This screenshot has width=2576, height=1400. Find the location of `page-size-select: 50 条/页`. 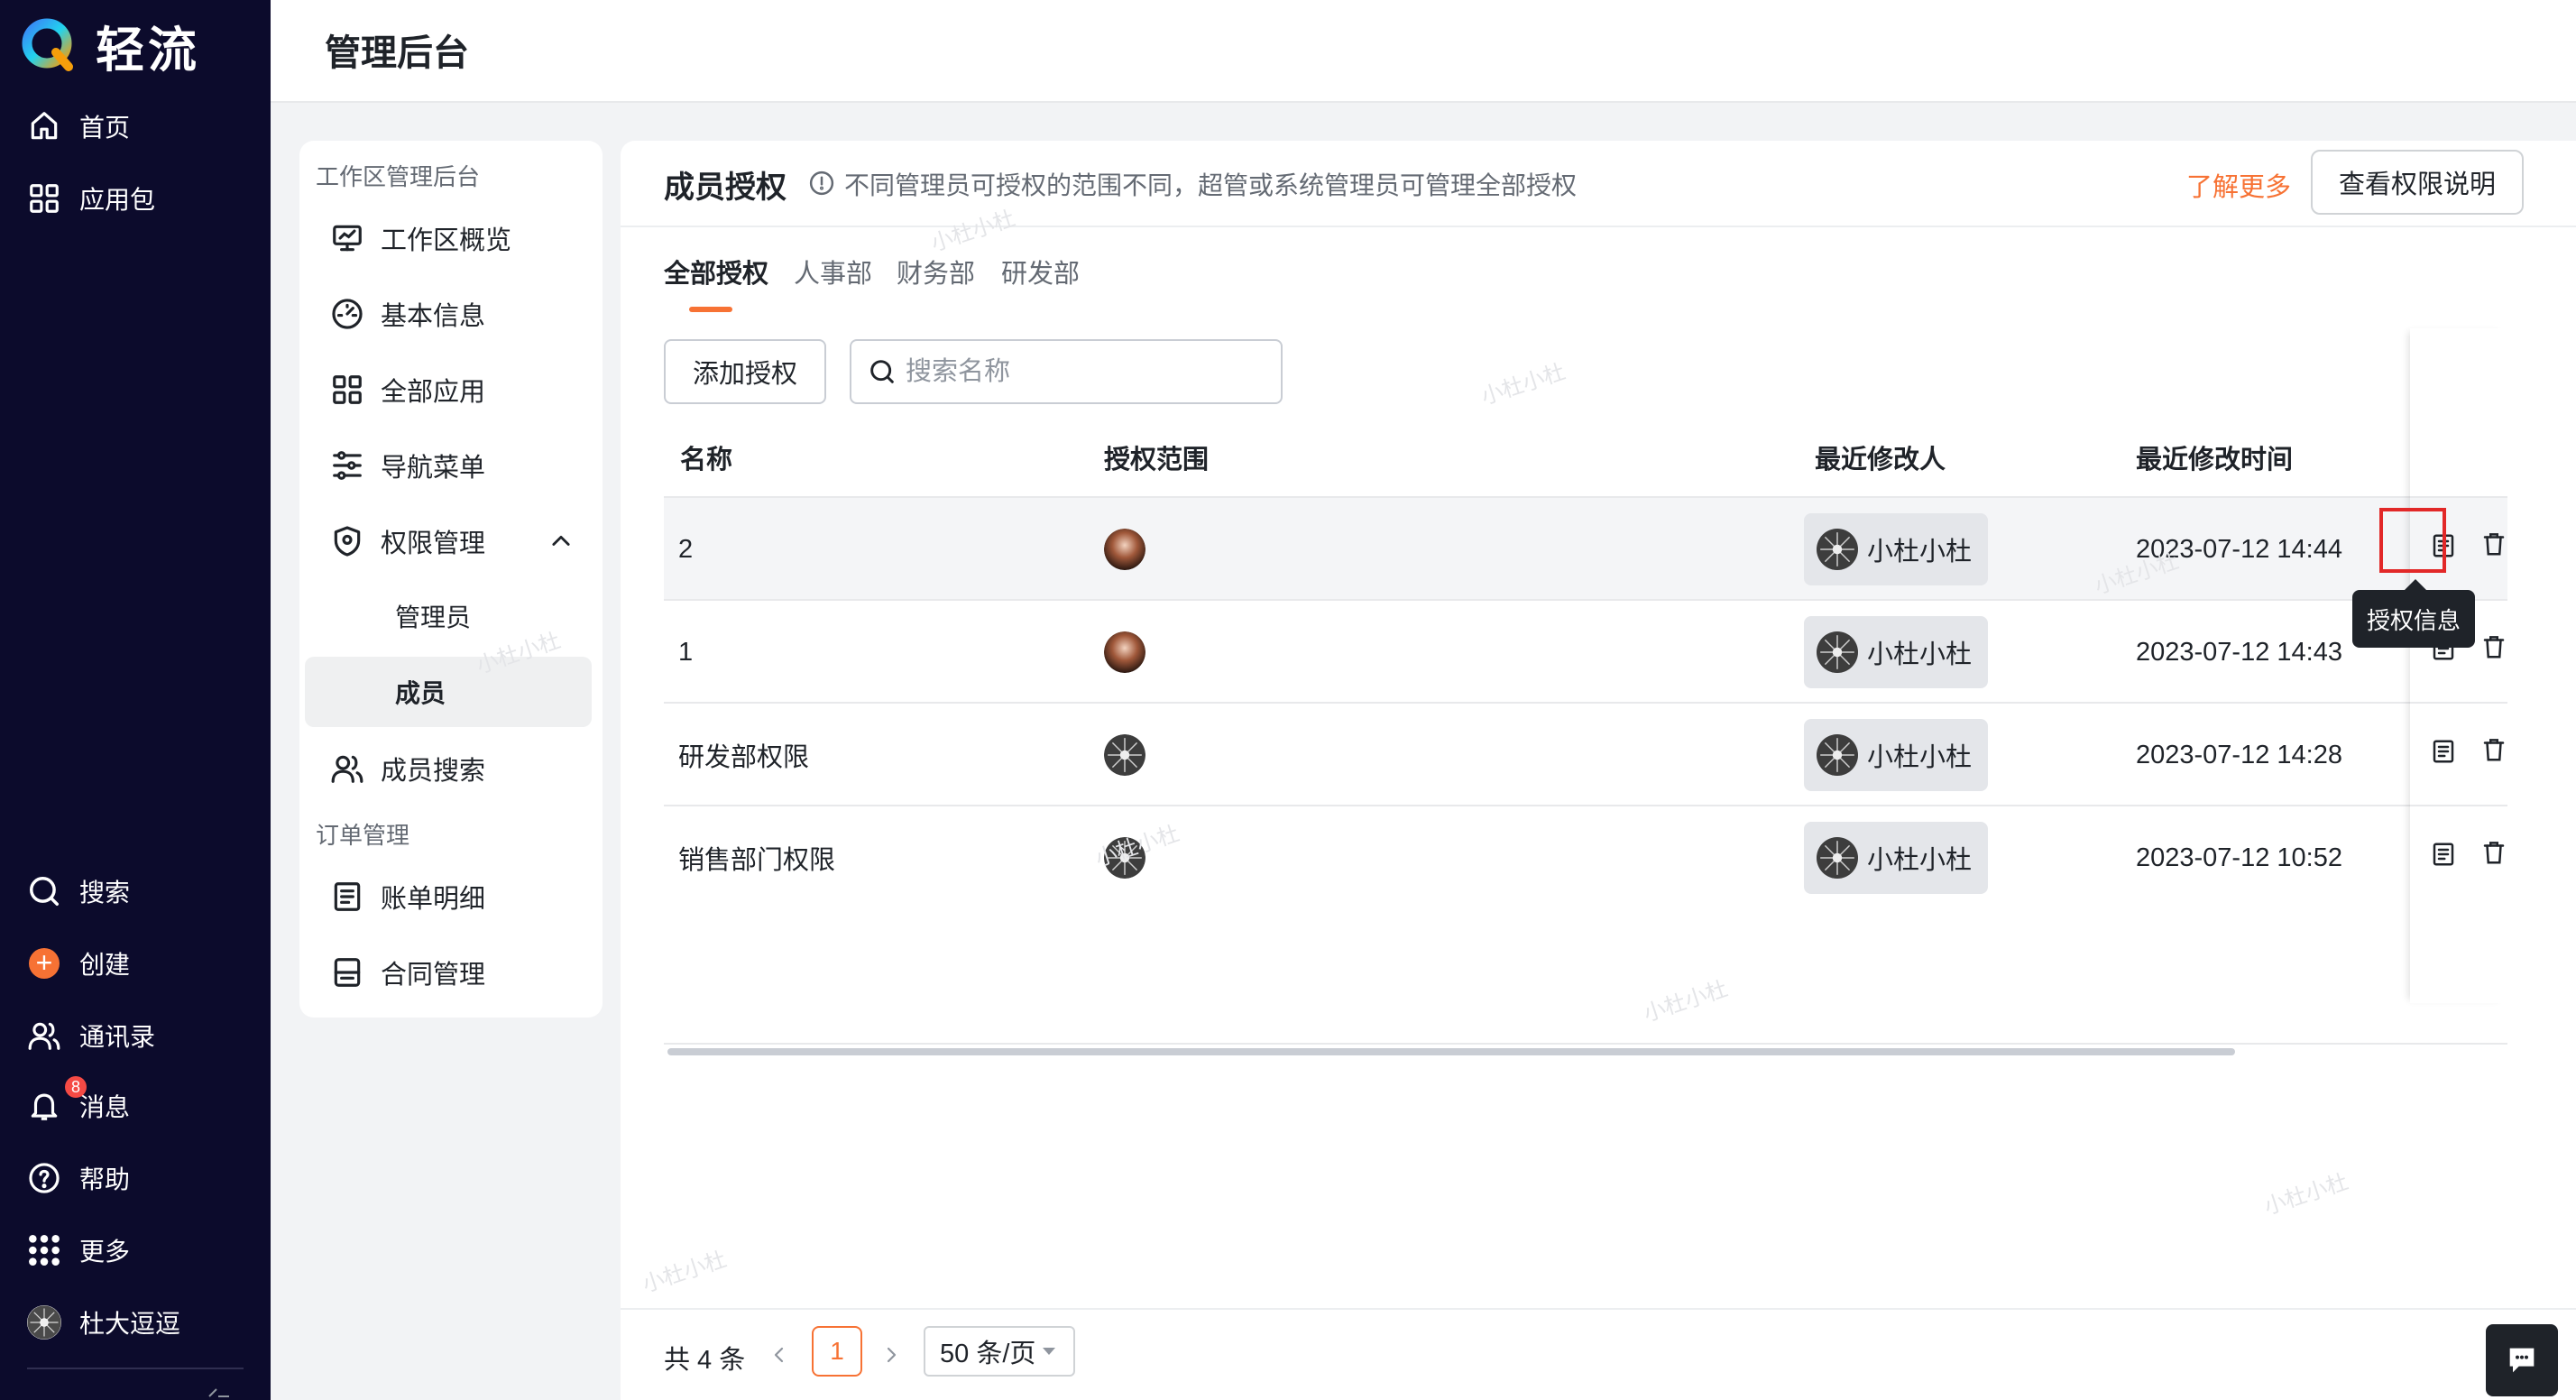

page-size-select: 50 条/页 is located at coordinates (1000, 1351).